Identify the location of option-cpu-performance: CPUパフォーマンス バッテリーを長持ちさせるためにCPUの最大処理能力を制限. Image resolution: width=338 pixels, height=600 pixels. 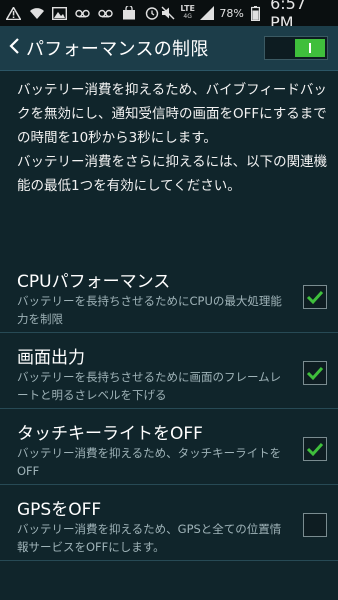
(169, 297).